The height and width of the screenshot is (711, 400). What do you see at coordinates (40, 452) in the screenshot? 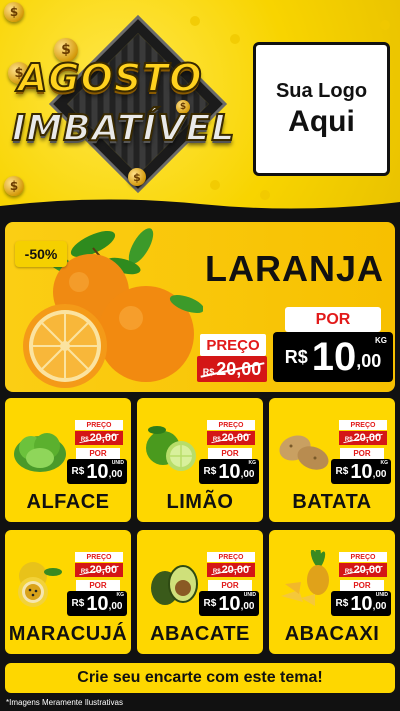
I see `lettuce-icon` at bounding box center [40, 452].